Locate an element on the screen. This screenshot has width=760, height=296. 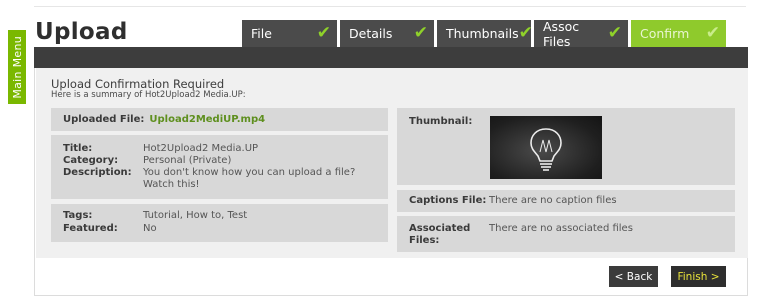
lightbulb-icon is located at coordinates (546, 149).